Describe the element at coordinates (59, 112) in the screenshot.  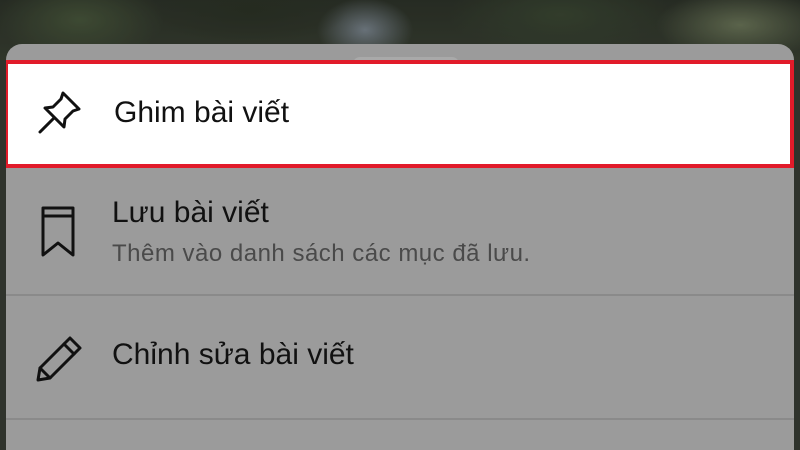
I see `pin-icon` at that location.